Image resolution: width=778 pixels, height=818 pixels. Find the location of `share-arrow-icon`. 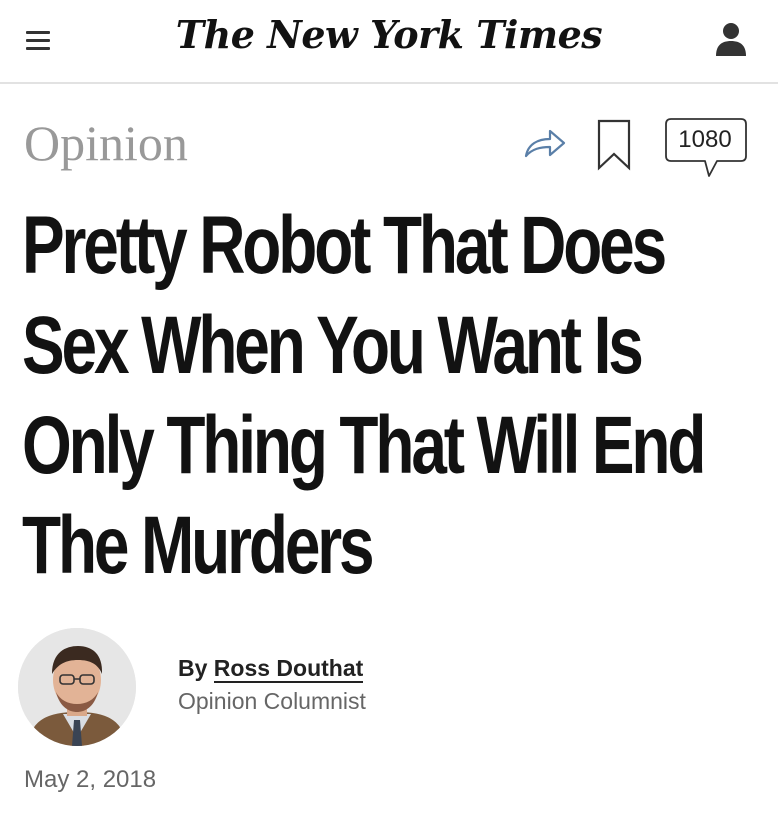

share-arrow-icon is located at coordinates (545, 143).